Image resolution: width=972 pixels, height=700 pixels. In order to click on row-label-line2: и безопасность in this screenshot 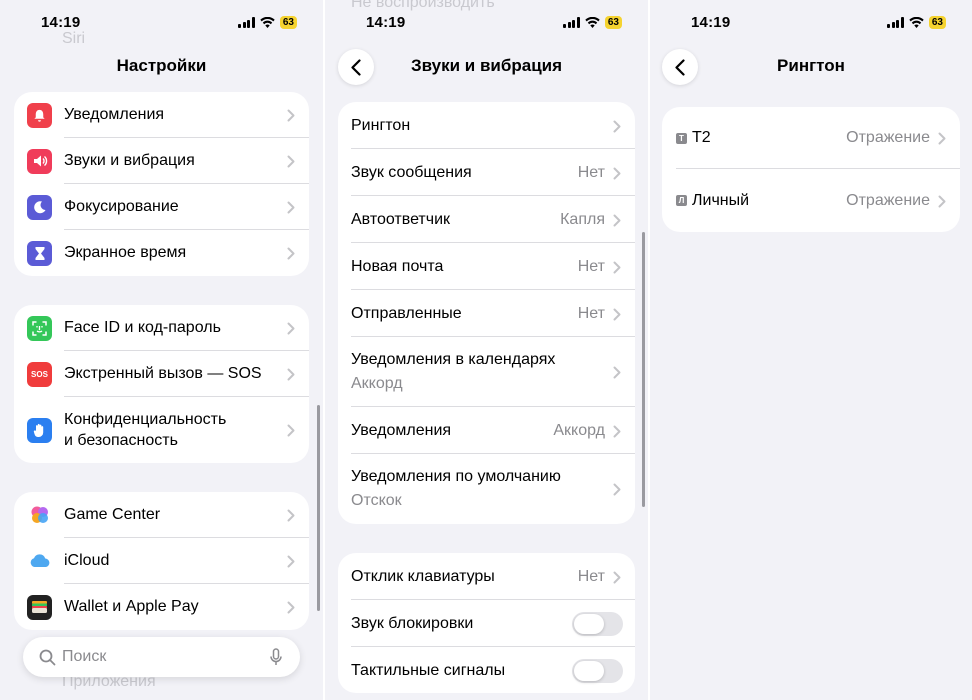, I will do `click(121, 440)`.